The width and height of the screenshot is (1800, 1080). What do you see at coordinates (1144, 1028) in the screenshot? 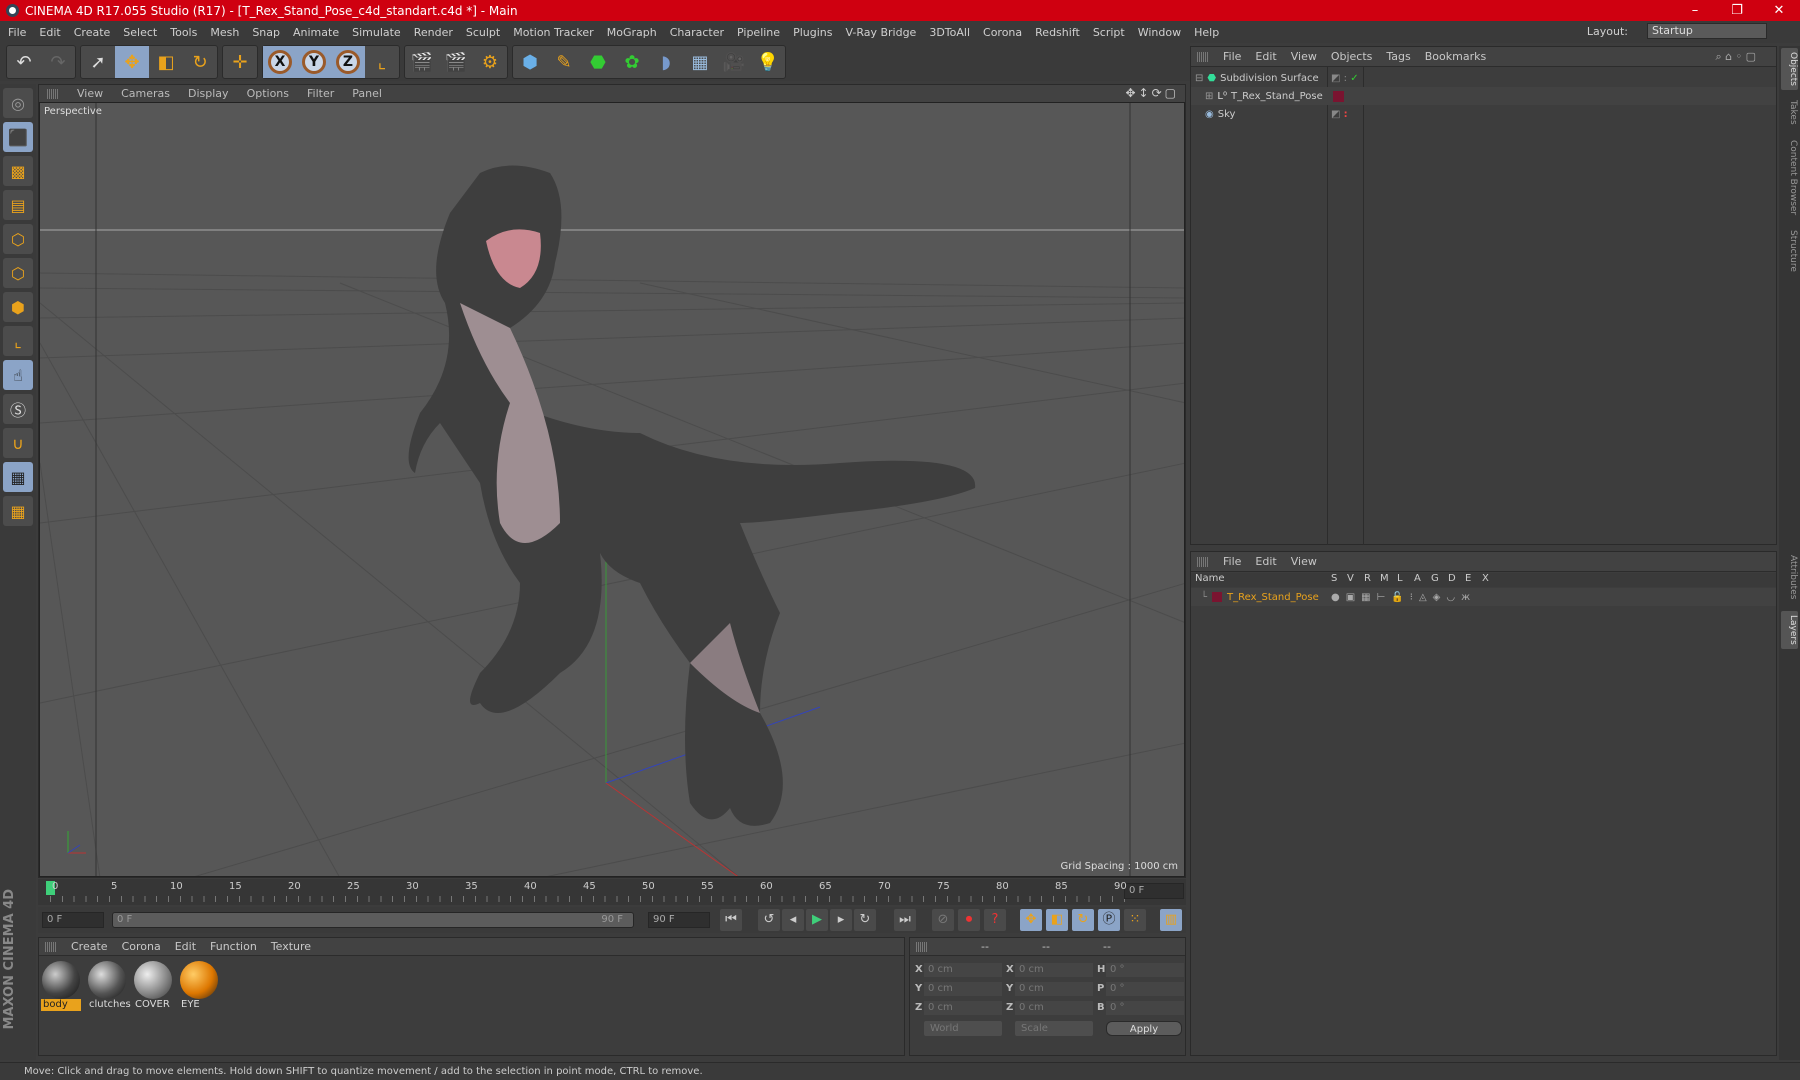
I see `apply-button: Apply` at bounding box center [1144, 1028].